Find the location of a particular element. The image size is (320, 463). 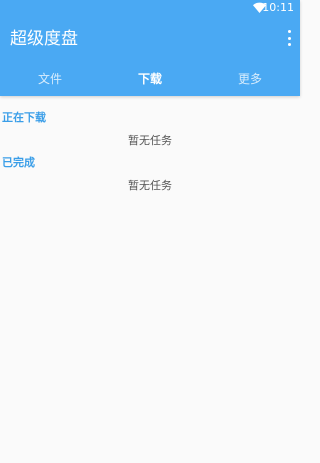

tab-downloads: 下载 is located at coordinates (150, 79).